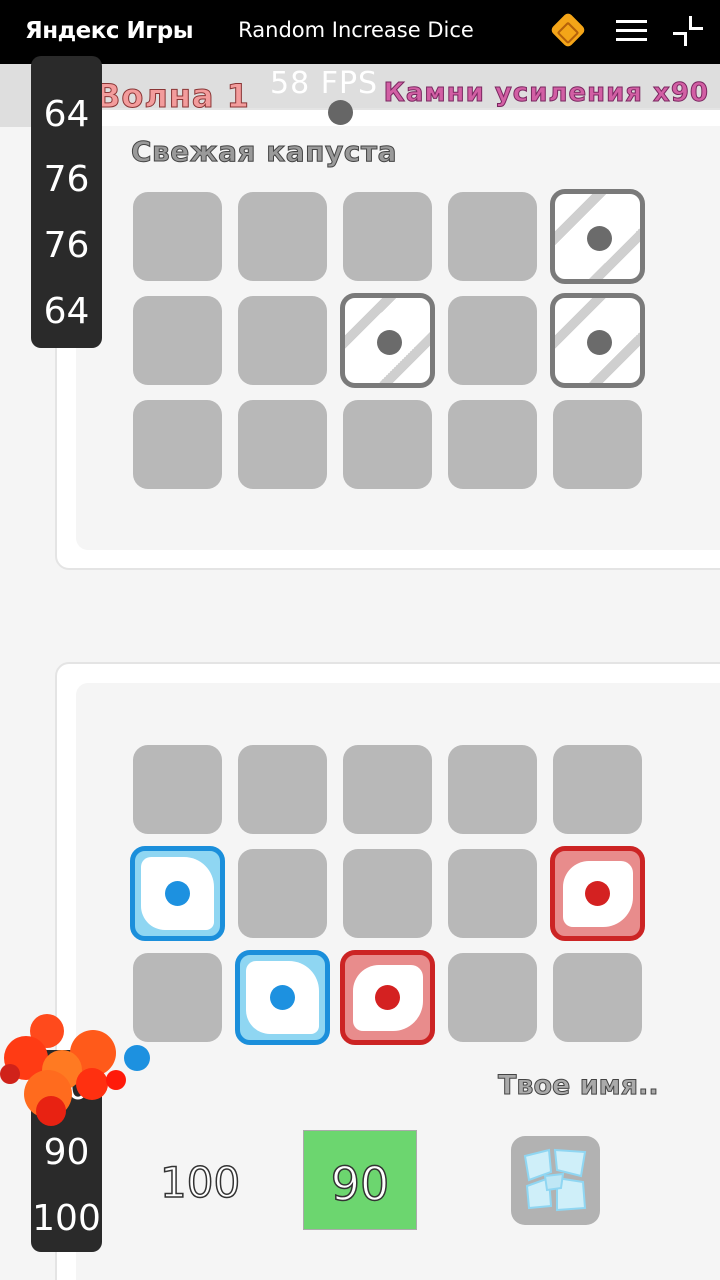 The image size is (720, 1280). I want to click on score-value: 100, so click(200, 1182).